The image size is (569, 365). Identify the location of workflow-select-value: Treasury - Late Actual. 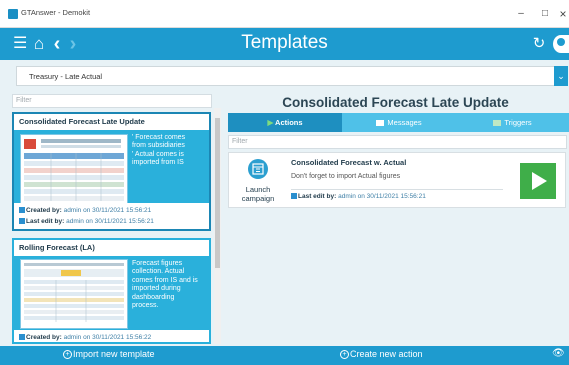
(66, 76).